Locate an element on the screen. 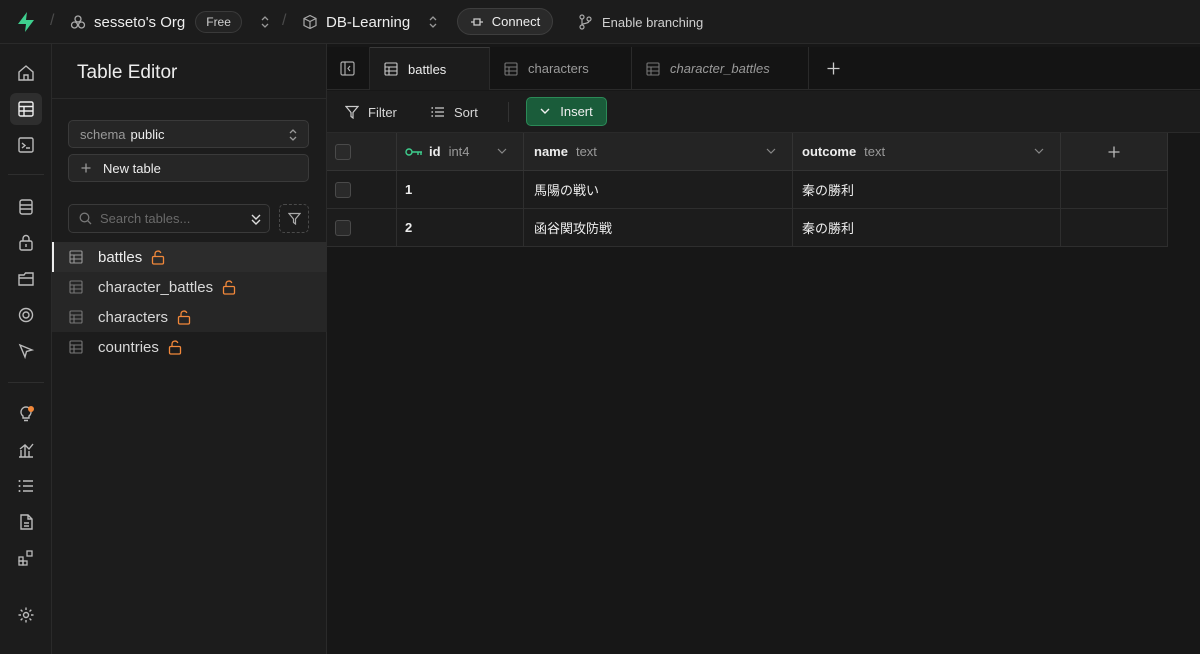 The height and width of the screenshot is (654, 1200). sql-editor-icon is located at coordinates (26, 145).